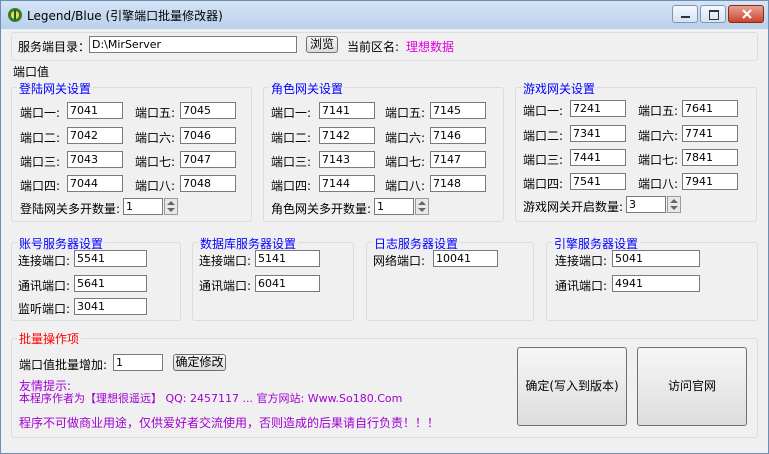  What do you see at coordinates (15, 15) in the screenshot?
I see `app-icon` at bounding box center [15, 15].